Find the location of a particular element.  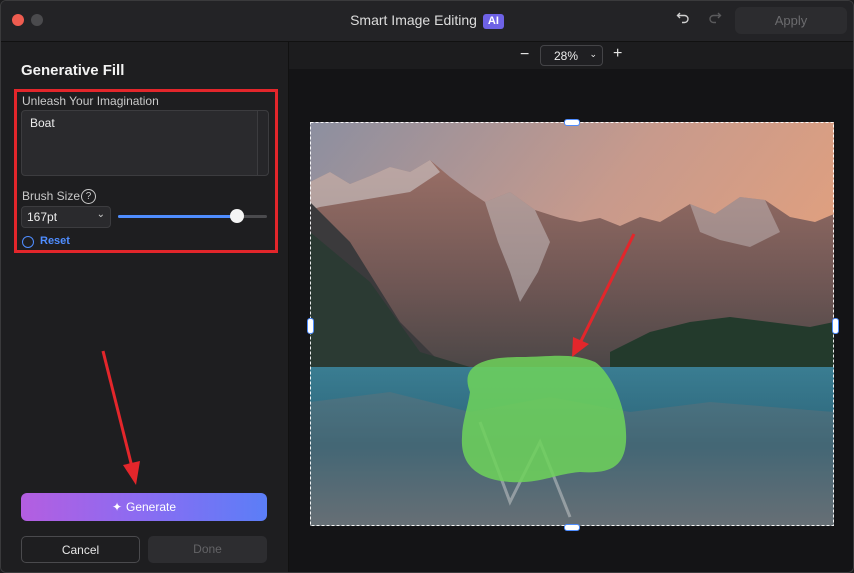

undo-icon is located at coordinates (683, 20).